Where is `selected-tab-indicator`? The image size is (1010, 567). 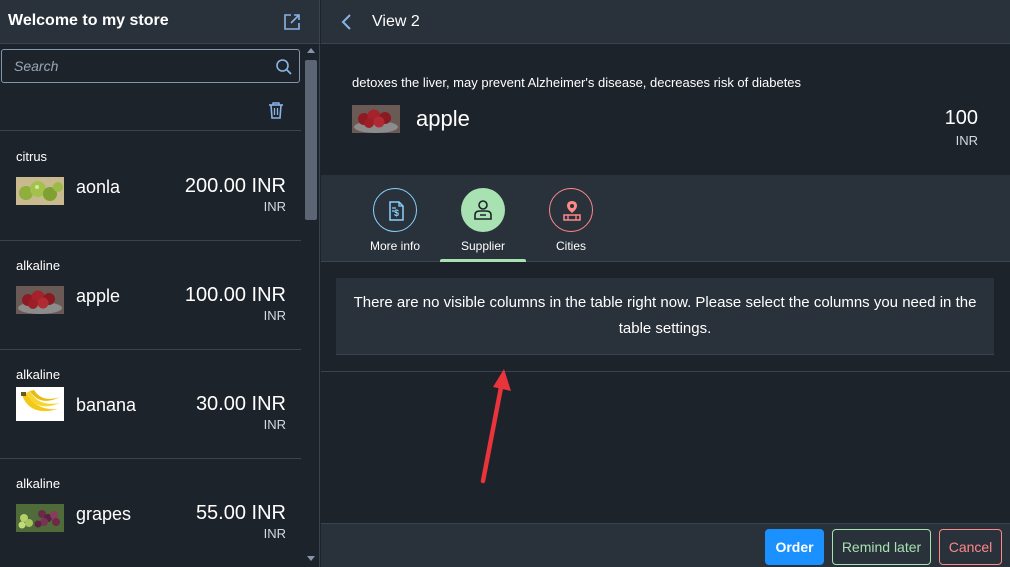 selected-tab-indicator is located at coordinates (483, 260).